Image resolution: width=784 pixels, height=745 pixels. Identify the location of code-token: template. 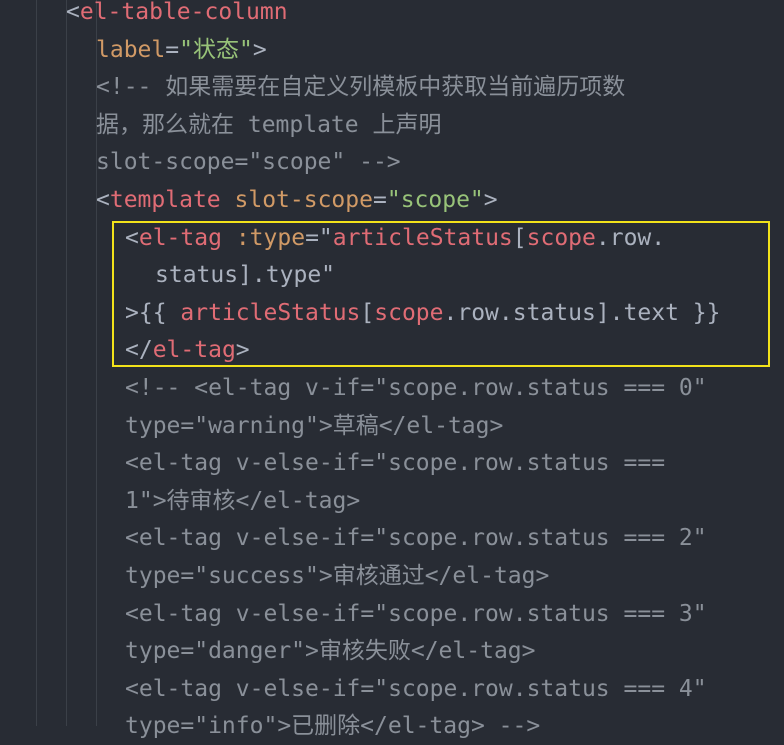
(165, 200).